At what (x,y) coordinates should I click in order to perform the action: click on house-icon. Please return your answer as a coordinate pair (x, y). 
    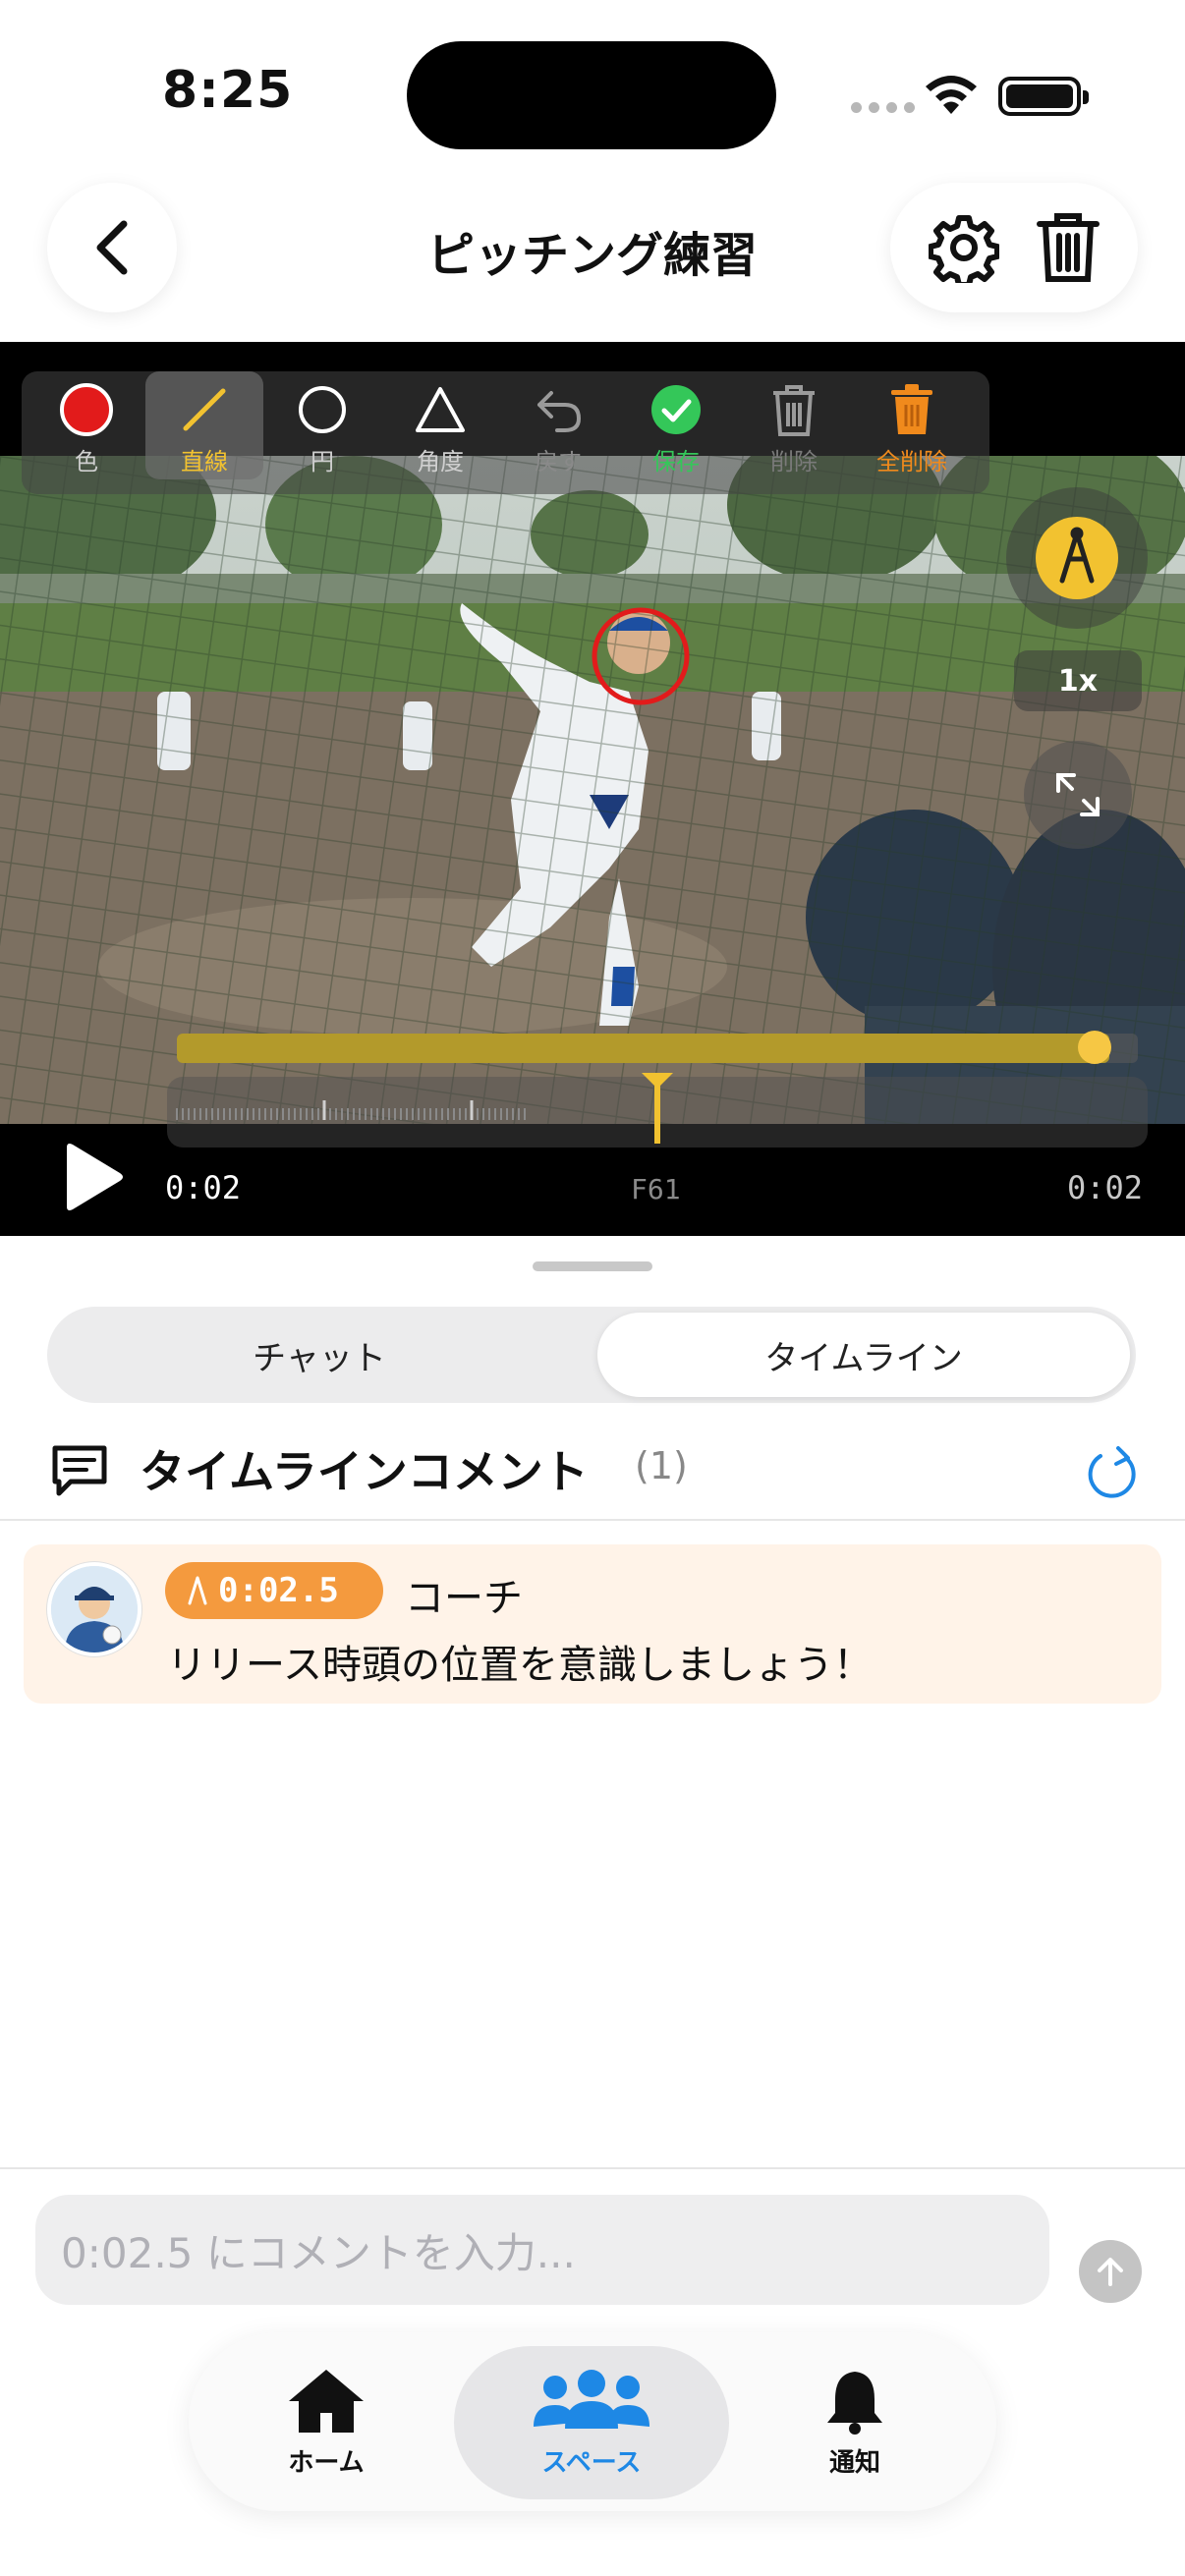
    Looking at the image, I should click on (326, 2401).